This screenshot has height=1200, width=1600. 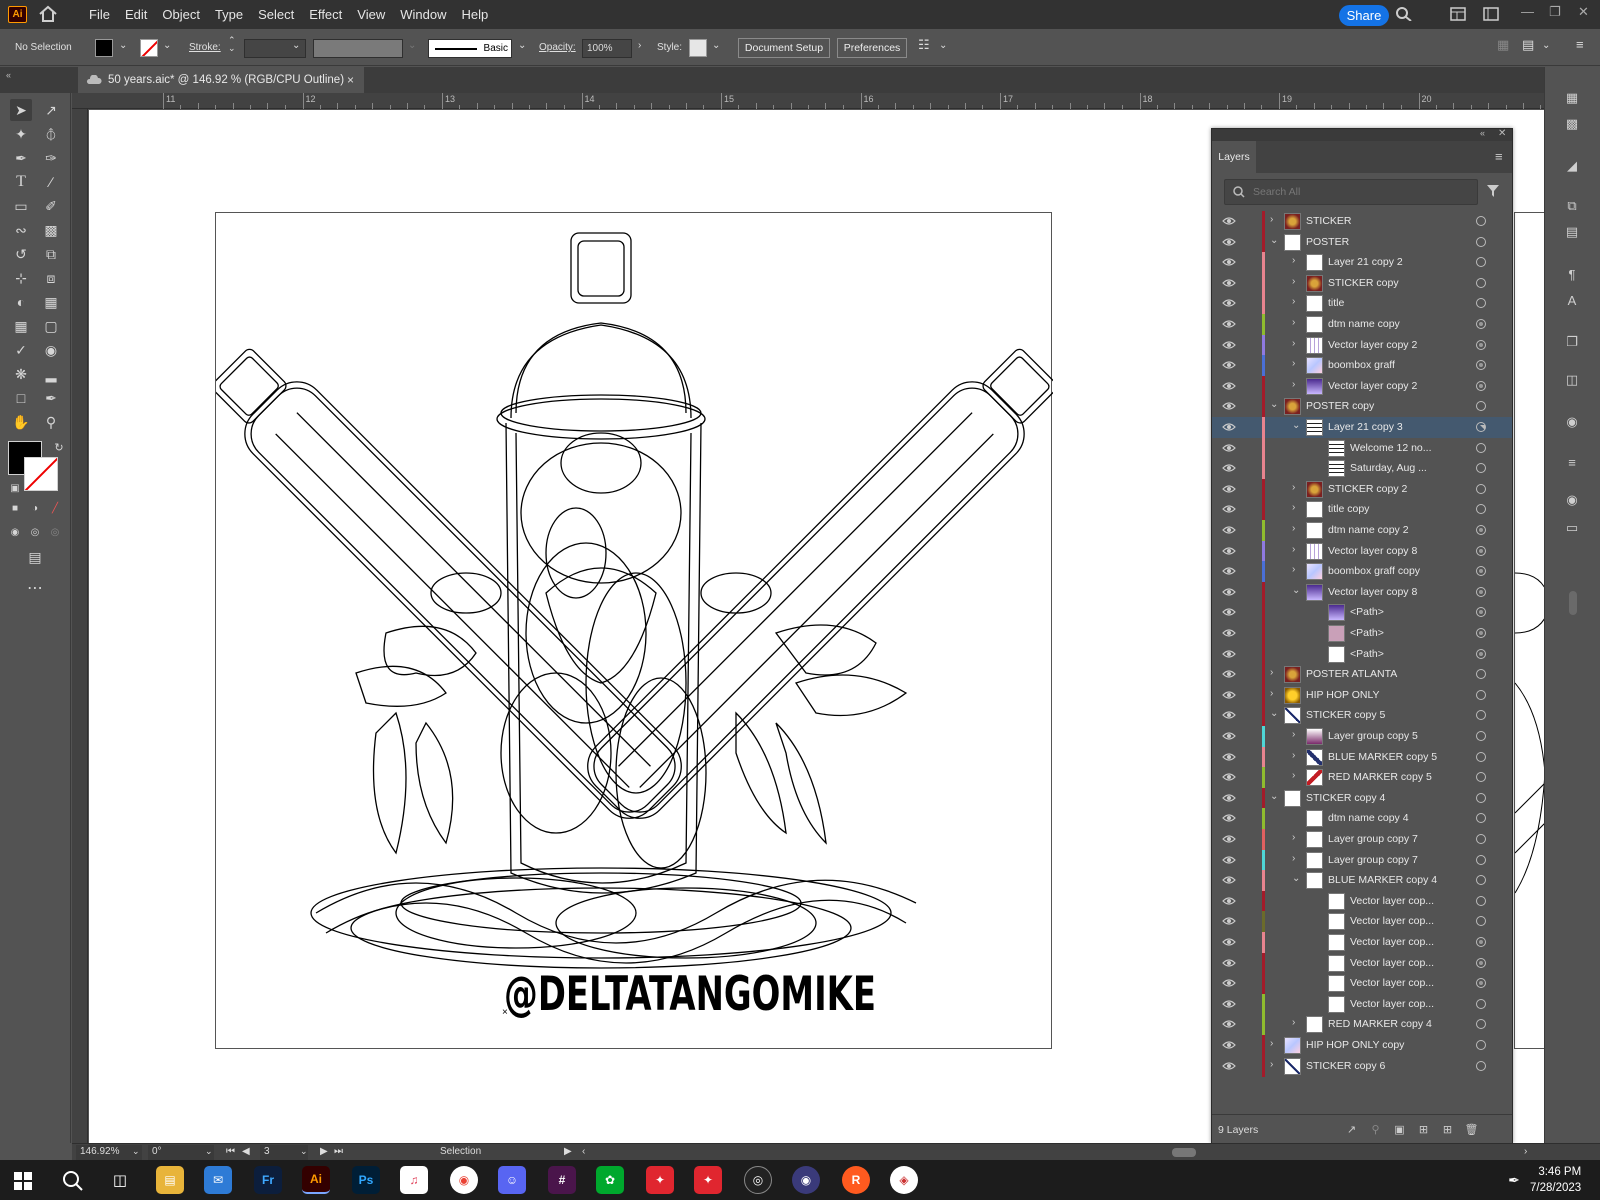 I want to click on document-setup-button: Document Setup, so click(x=784, y=48).